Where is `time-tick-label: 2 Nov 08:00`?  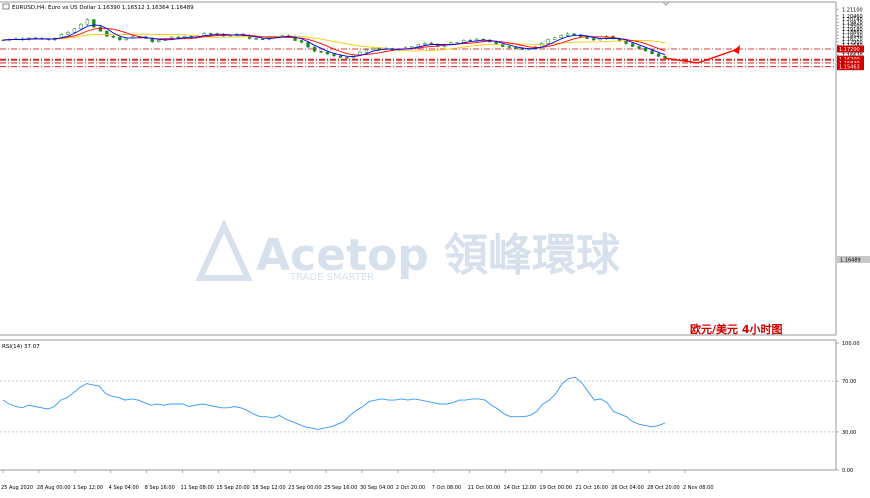 time-tick-label: 2 Nov 08:00 is located at coordinates (698, 488).